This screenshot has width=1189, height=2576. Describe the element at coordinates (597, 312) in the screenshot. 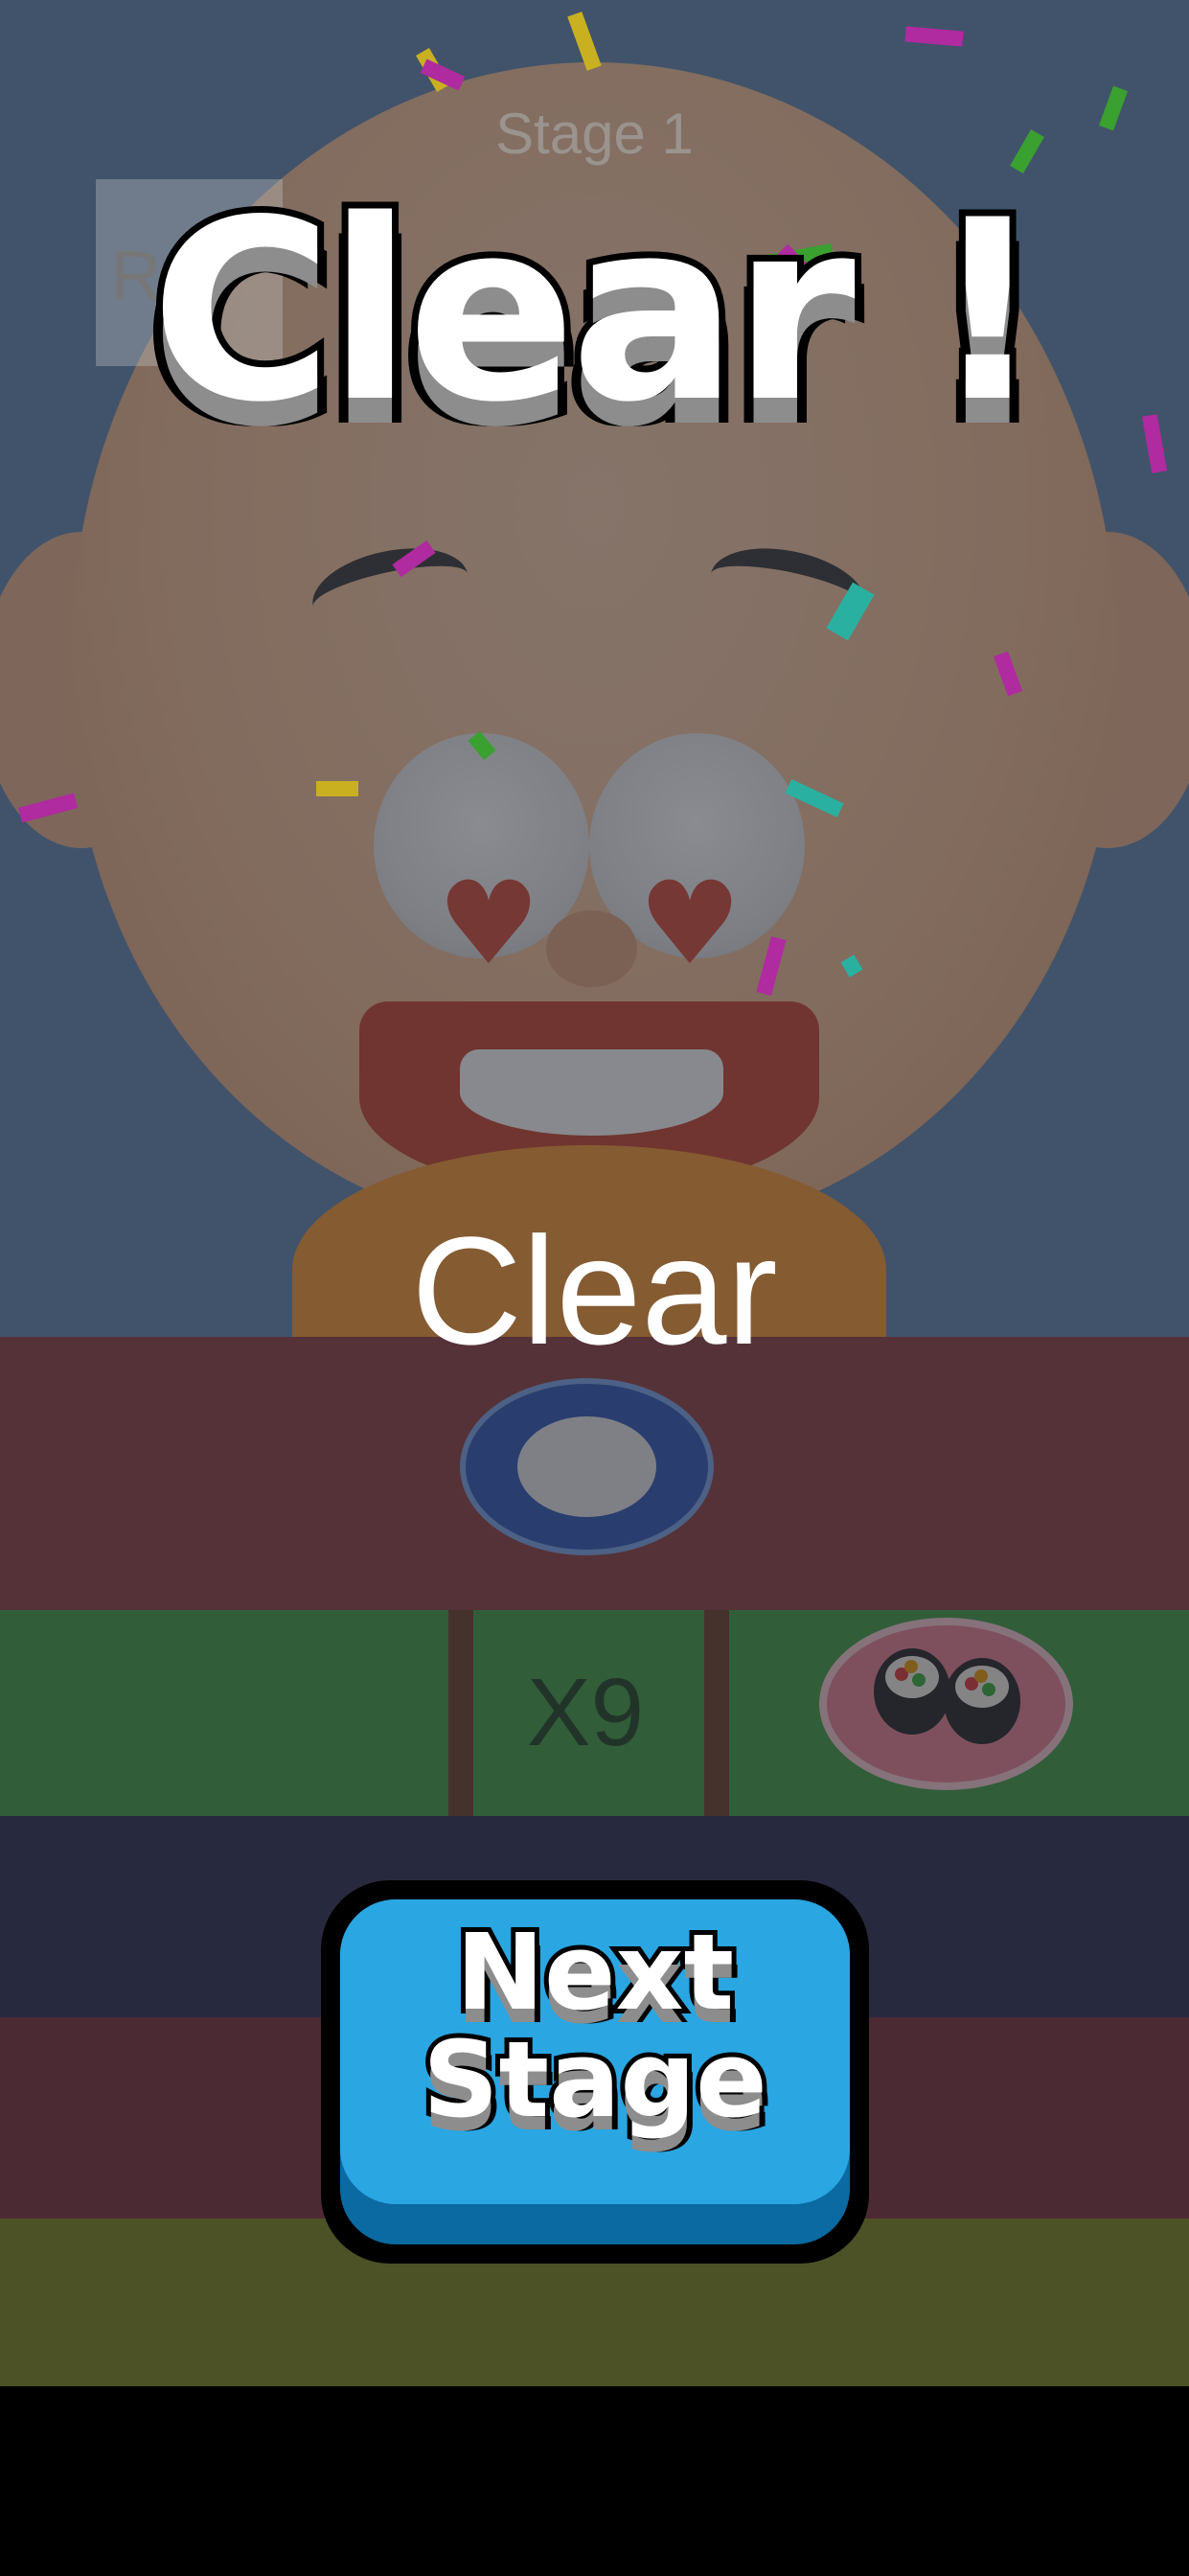

I see `clear-title: Clear !` at that location.